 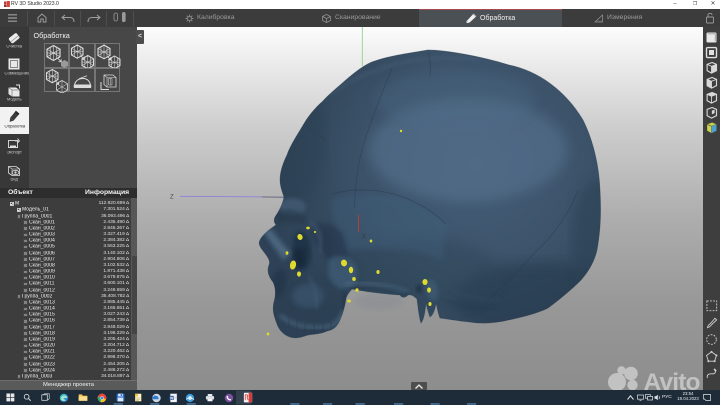 What do you see at coordinates (364, 237) in the screenshot?
I see `svg-text: X` at bounding box center [364, 237].